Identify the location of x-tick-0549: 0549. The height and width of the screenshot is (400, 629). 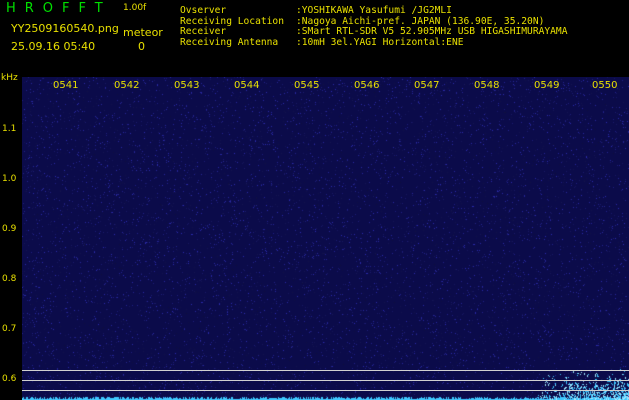
(547, 85).